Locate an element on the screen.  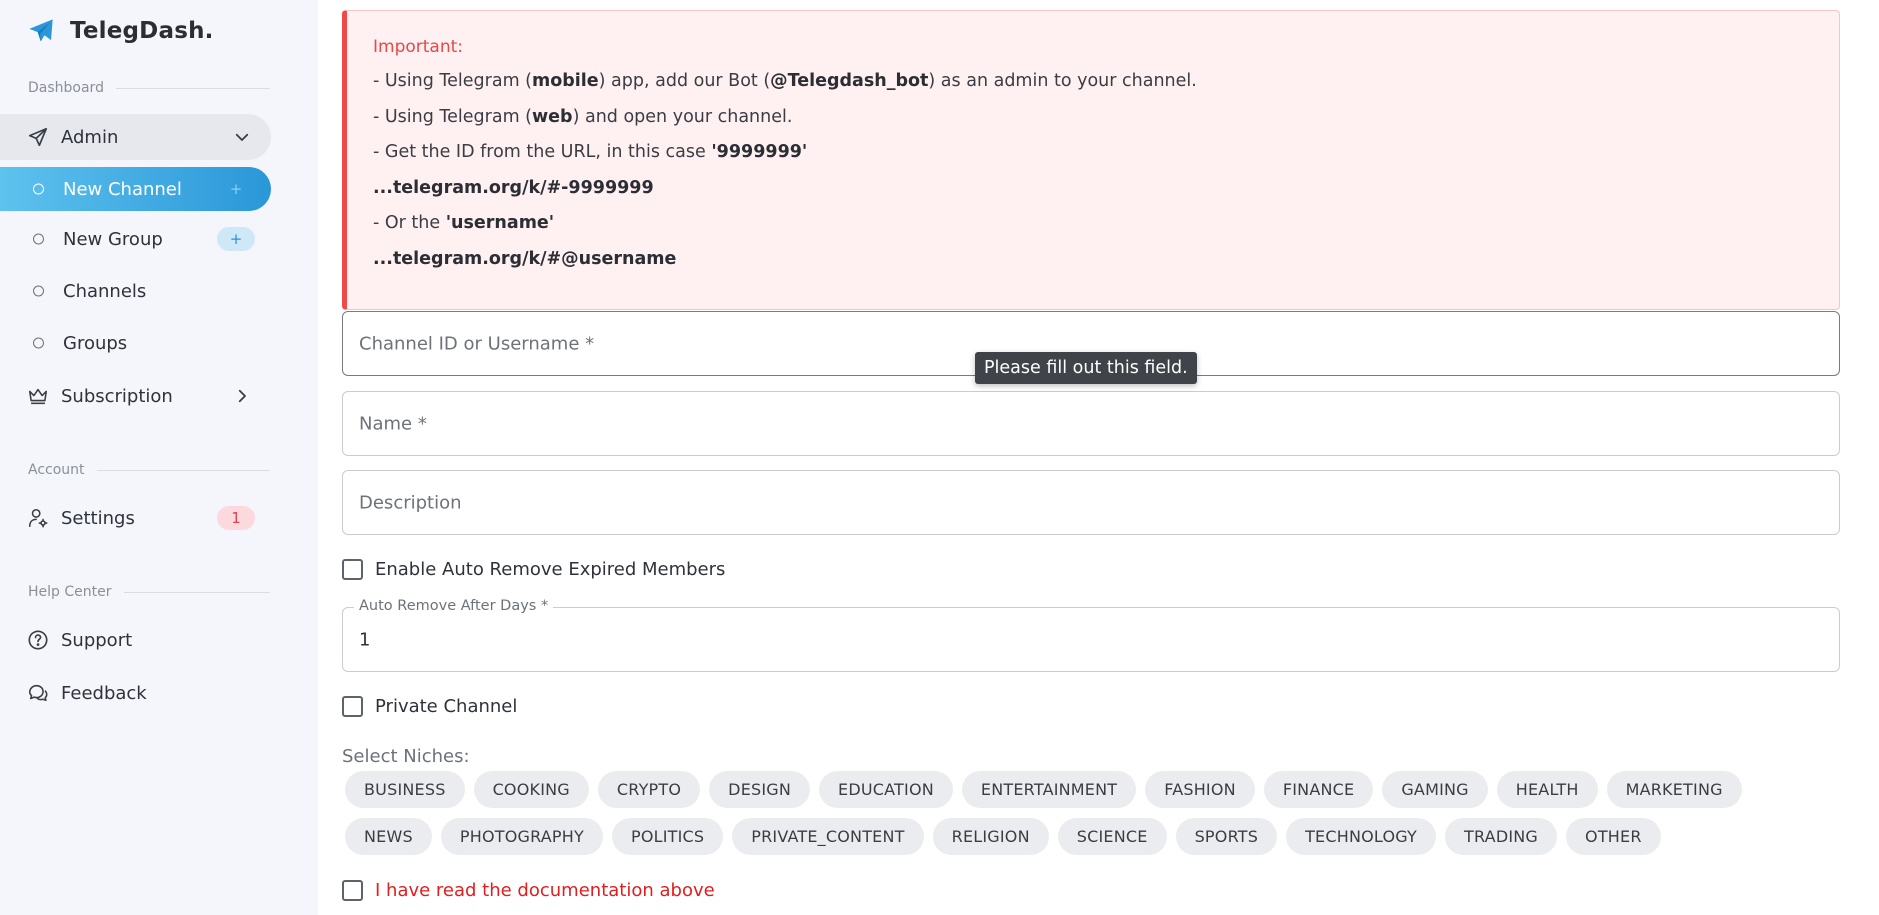
auto-remove-days-input: Auto Remove After Days * 1 is located at coordinates (1091, 635).